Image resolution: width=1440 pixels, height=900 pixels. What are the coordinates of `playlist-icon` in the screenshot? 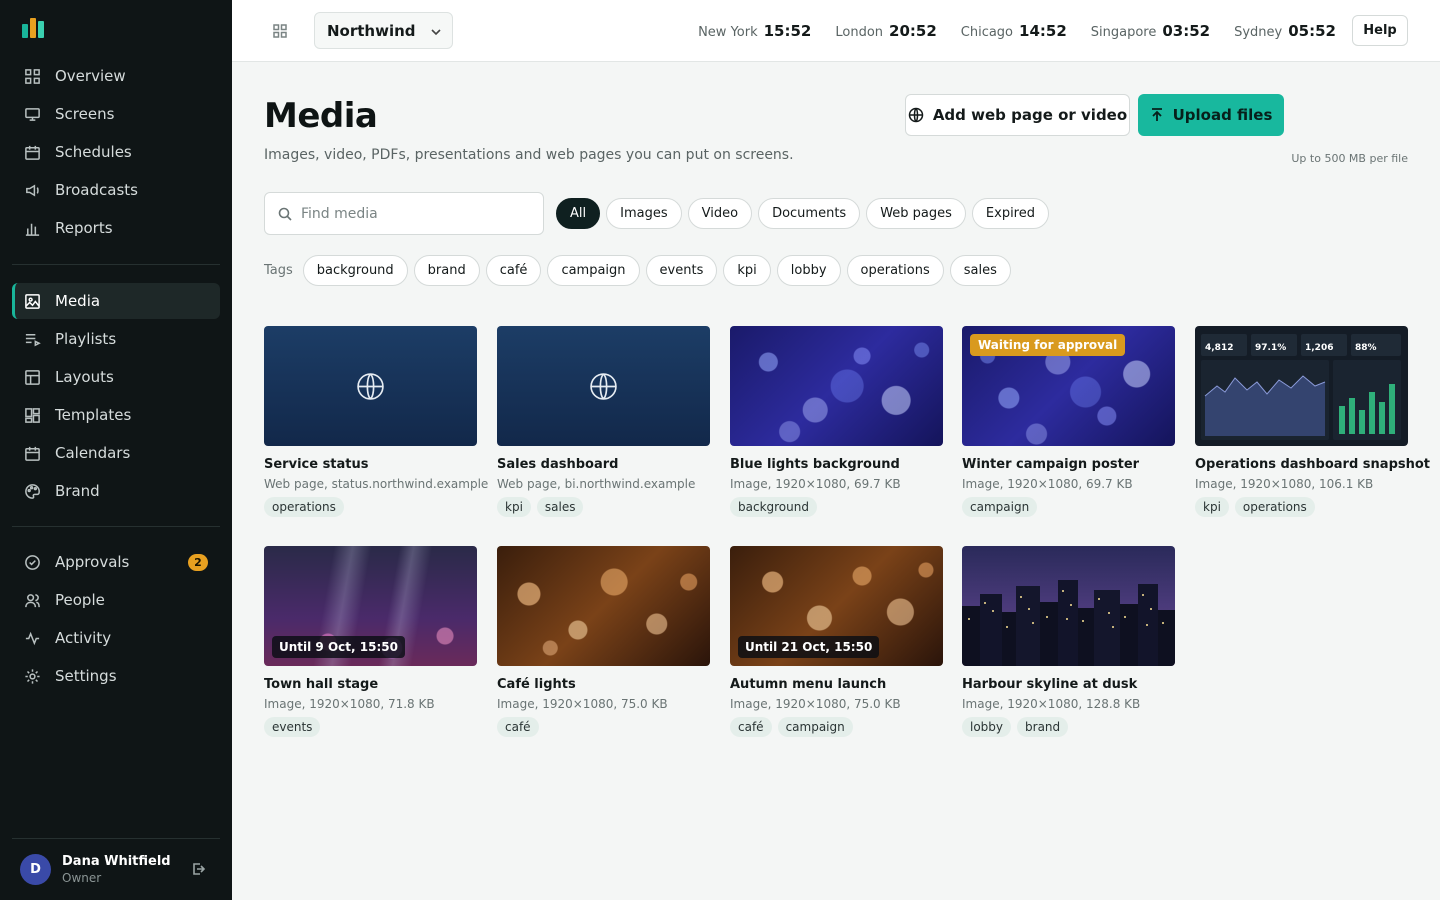 It's located at (33, 339).